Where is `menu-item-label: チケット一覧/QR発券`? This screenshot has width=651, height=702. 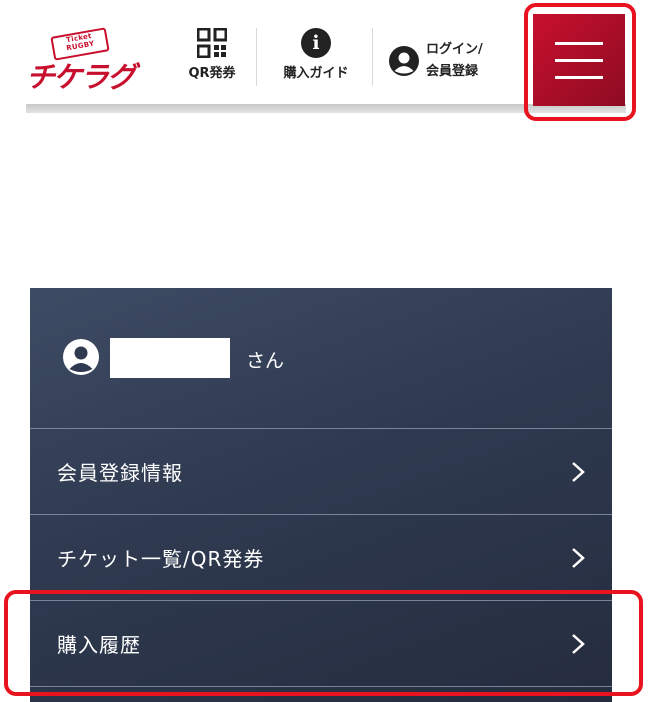 menu-item-label: チケット一覧/QR発券 is located at coordinates (161, 559).